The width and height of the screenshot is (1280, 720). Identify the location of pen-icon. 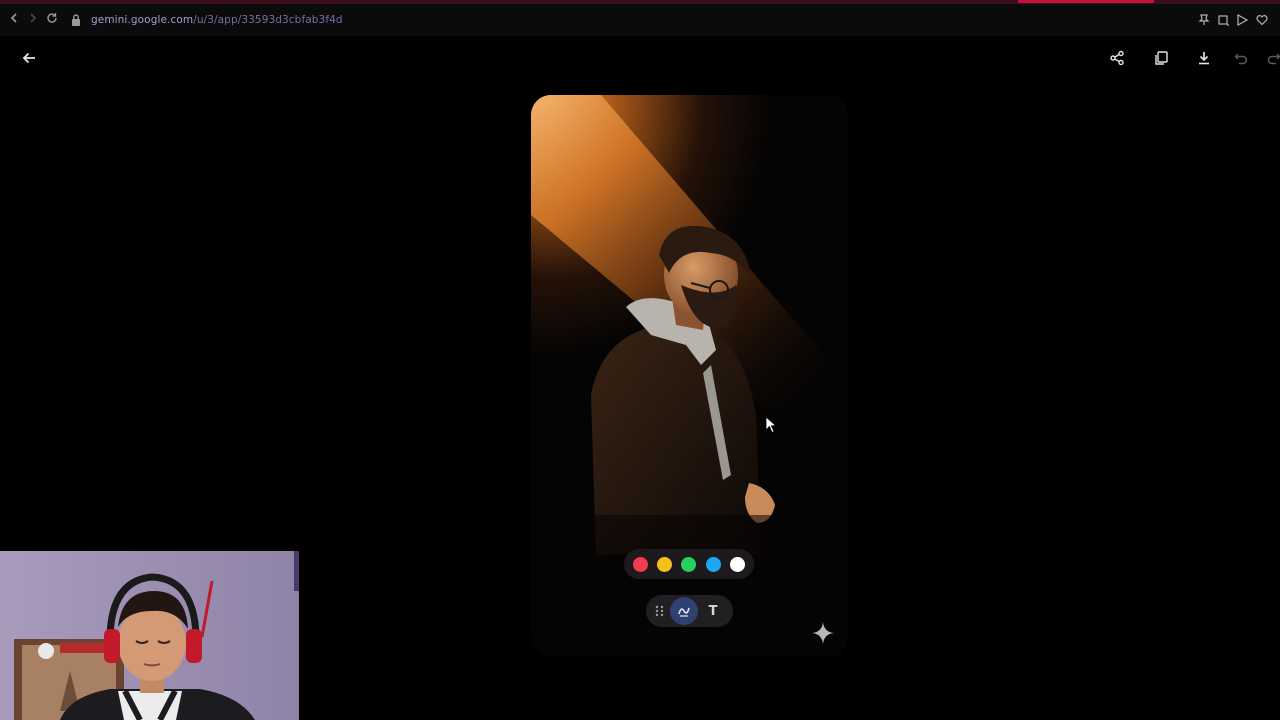
(684, 612).